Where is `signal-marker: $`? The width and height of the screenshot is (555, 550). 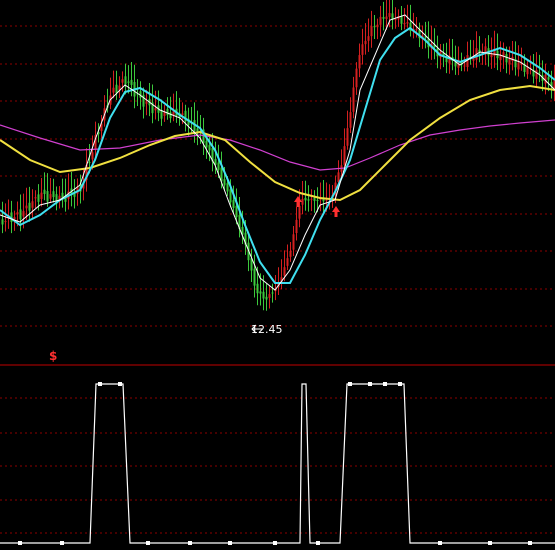
signal-marker: $ is located at coordinates (53, 356).